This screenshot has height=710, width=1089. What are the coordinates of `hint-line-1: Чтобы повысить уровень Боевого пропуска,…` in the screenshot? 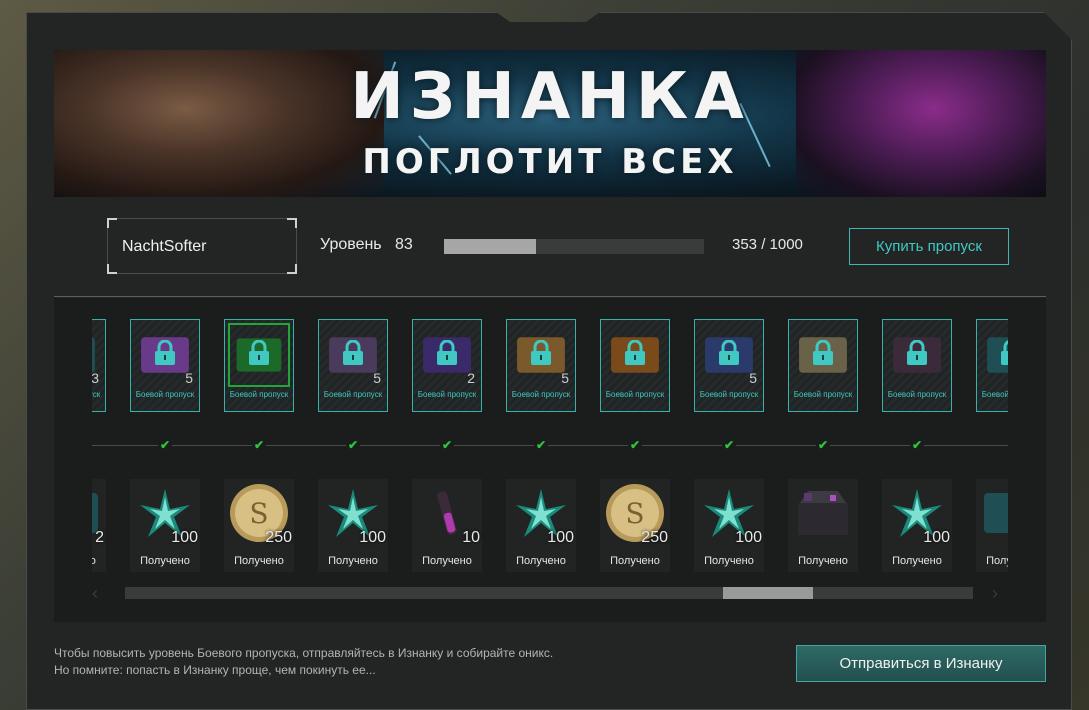 It's located at (304, 653).